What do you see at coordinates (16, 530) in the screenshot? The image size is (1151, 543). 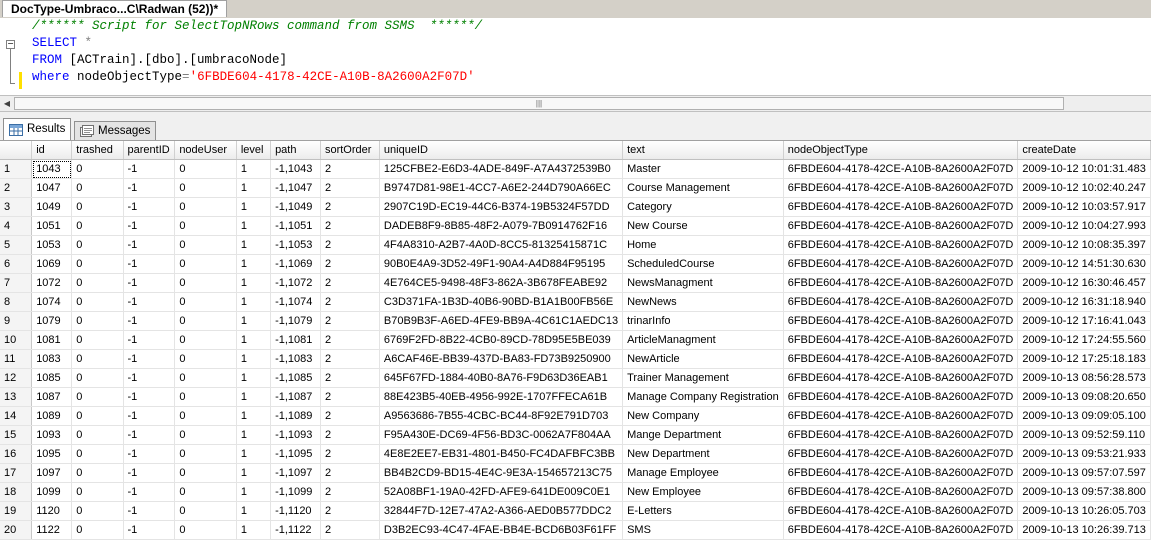 I see `row-number-cell: 20` at bounding box center [16, 530].